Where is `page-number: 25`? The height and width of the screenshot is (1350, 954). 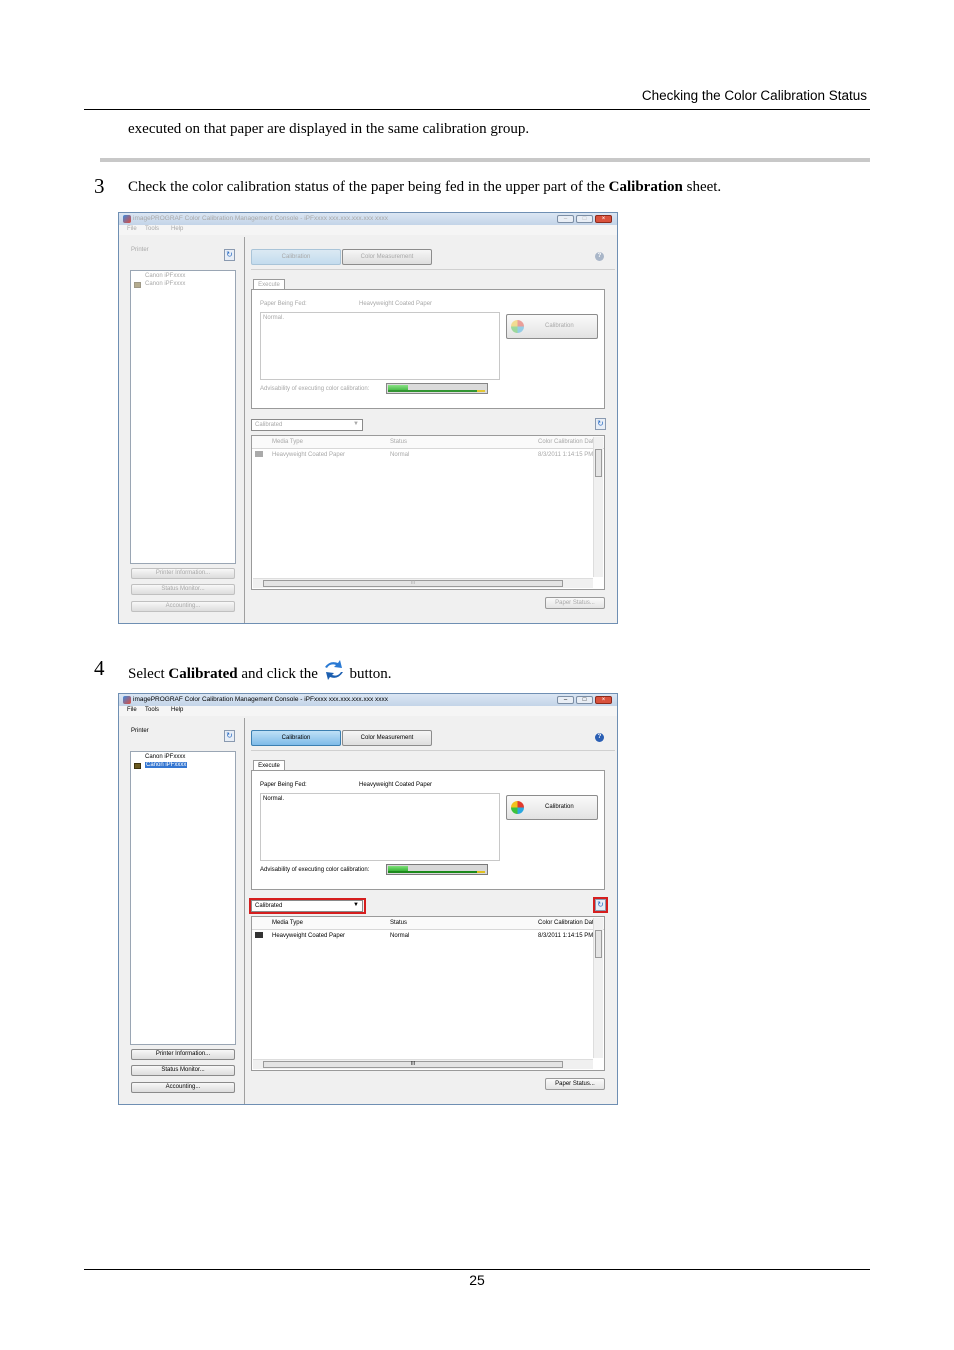
page-number: 25 is located at coordinates (477, 1280).